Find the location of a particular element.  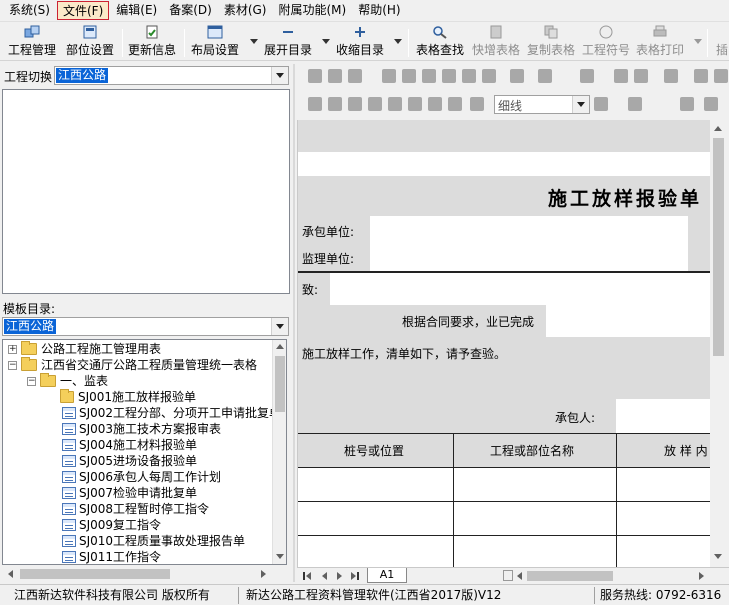

work-text: 施工放样工作，清单如下，请予查验。 is located at coordinates (404, 353).